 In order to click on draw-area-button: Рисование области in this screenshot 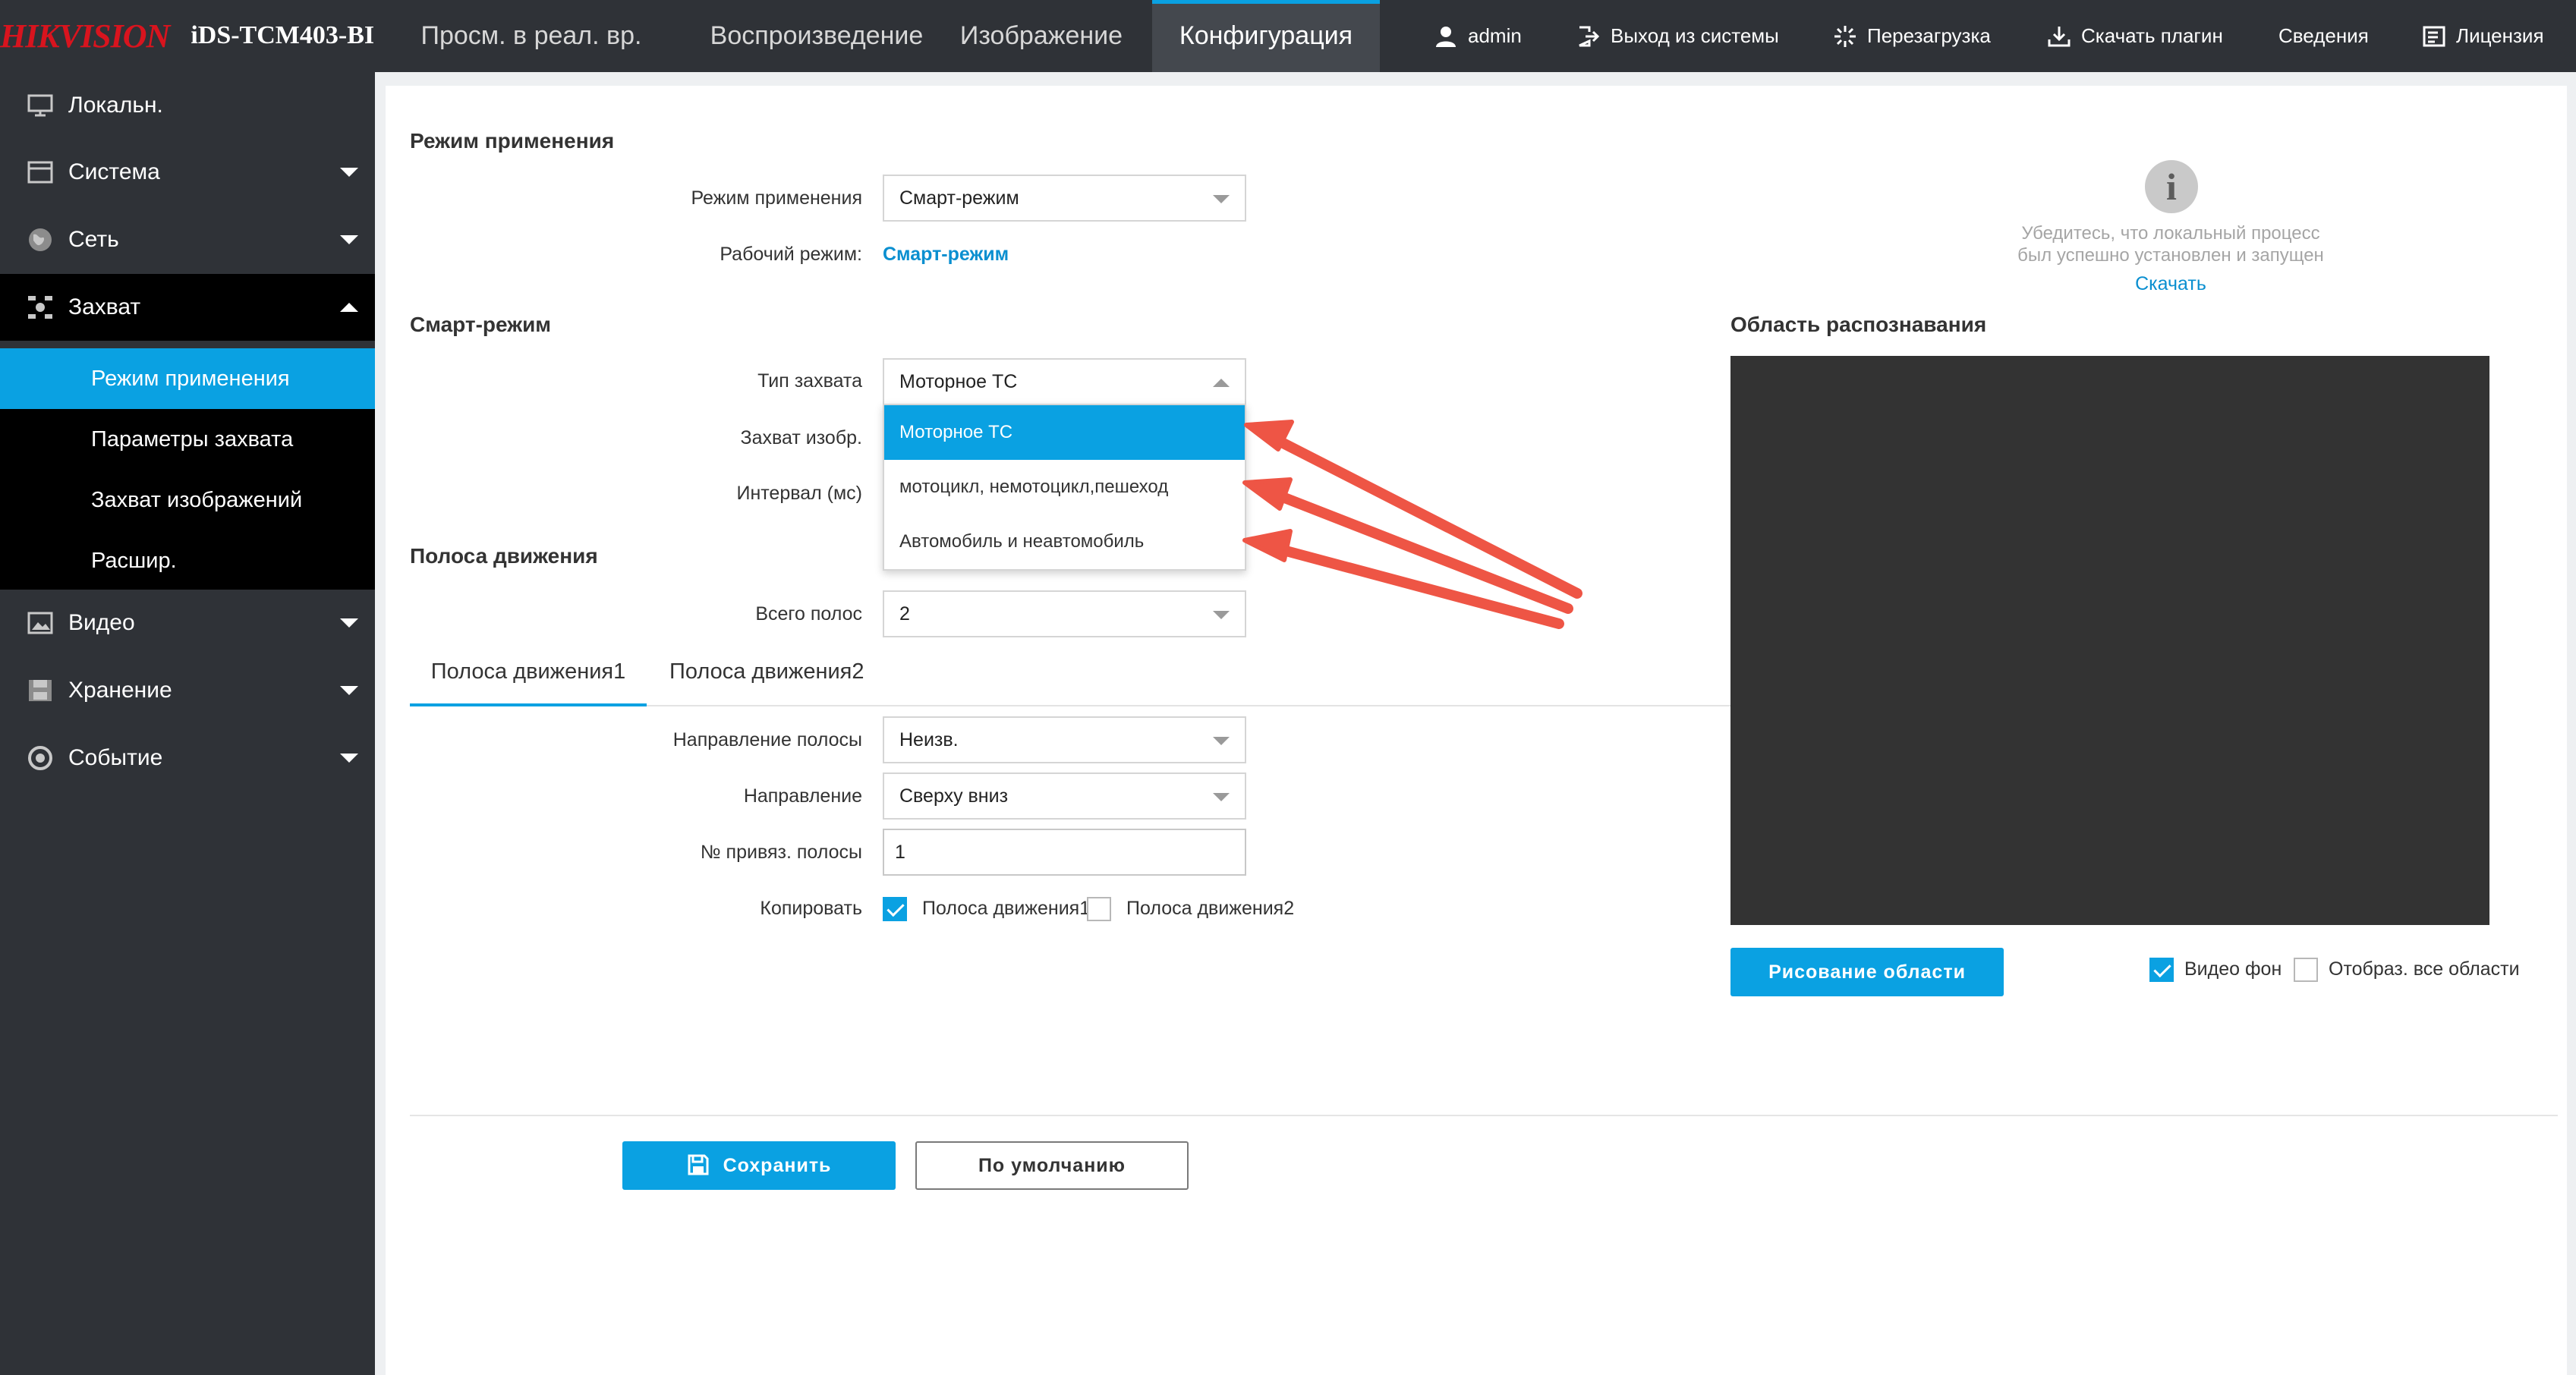, I will do `click(1867, 972)`.